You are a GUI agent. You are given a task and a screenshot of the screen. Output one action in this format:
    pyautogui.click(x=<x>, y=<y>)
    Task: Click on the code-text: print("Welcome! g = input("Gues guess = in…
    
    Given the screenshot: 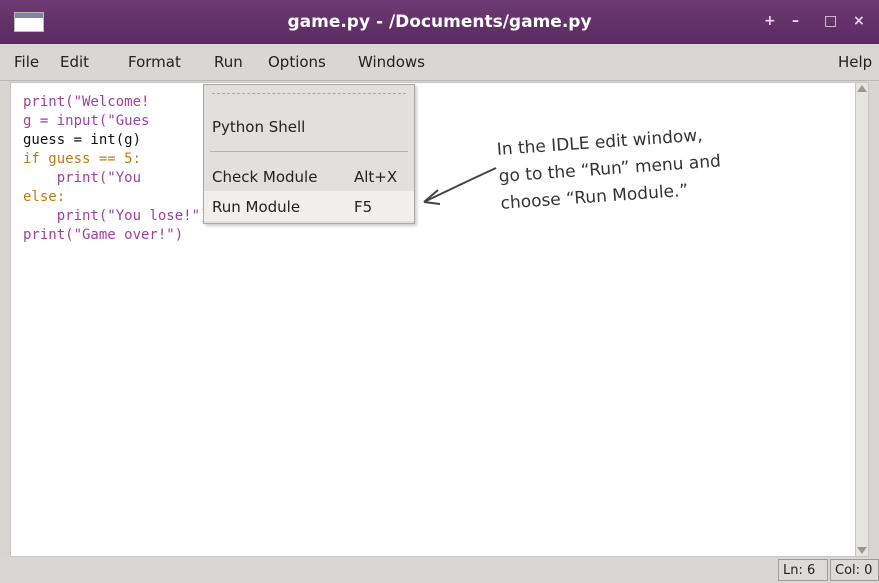 What is the action you would take?
    pyautogui.click(x=115, y=169)
    